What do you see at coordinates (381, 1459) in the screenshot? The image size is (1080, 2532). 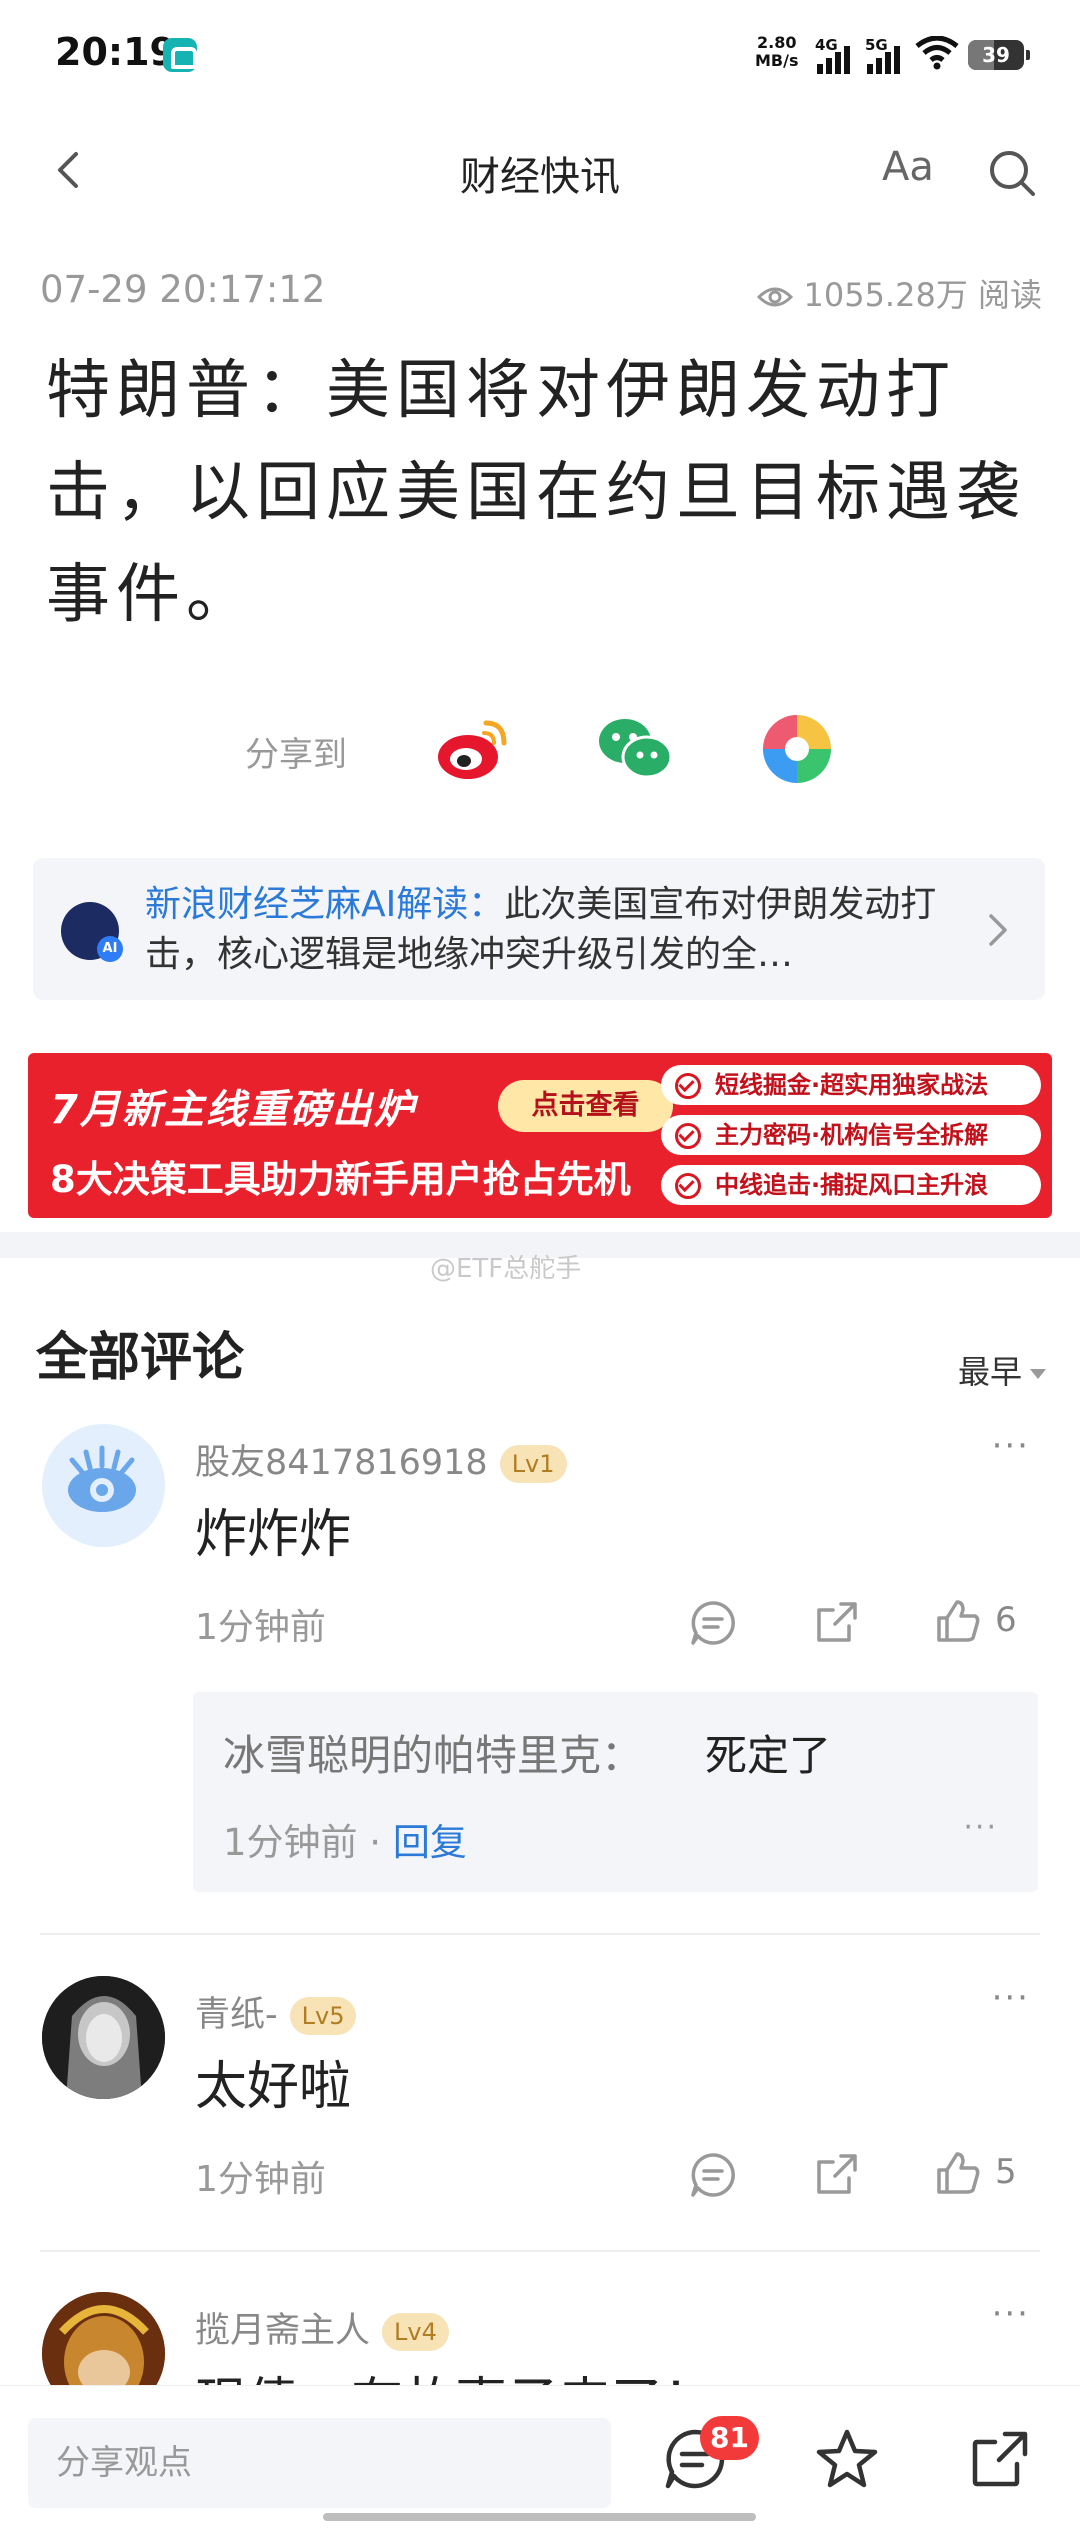 I see `comment-username: 股友8417816918 Lv1` at bounding box center [381, 1459].